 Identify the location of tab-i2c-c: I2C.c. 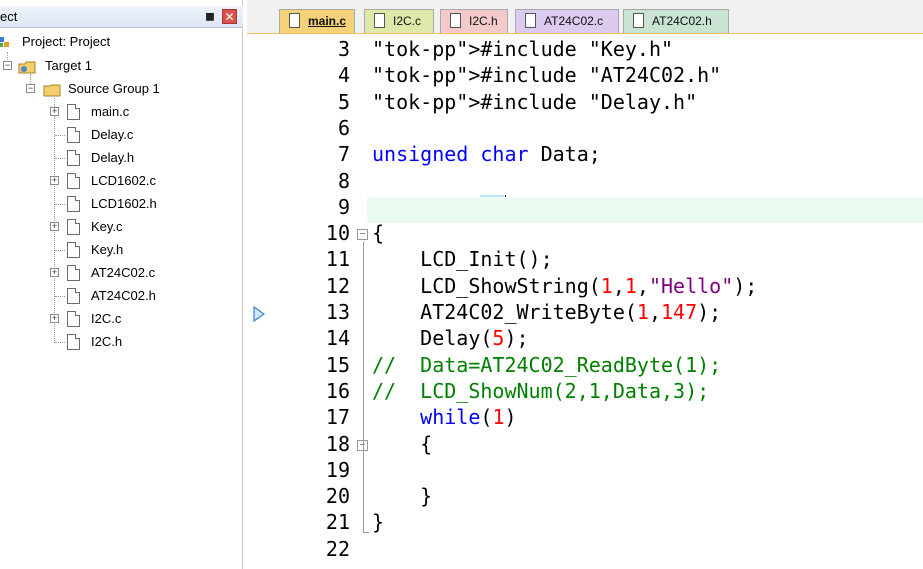
(399, 21).